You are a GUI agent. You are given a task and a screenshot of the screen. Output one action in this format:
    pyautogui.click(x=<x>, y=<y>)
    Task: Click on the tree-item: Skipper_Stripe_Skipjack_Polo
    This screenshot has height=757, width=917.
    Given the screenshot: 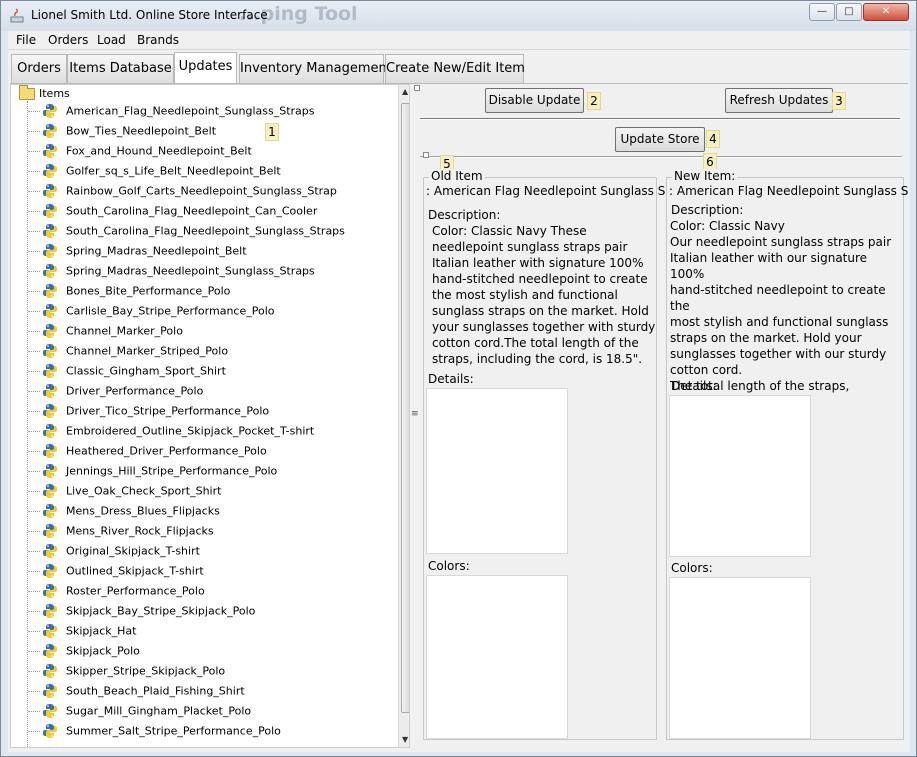 What is the action you would take?
    pyautogui.click(x=126, y=673)
    